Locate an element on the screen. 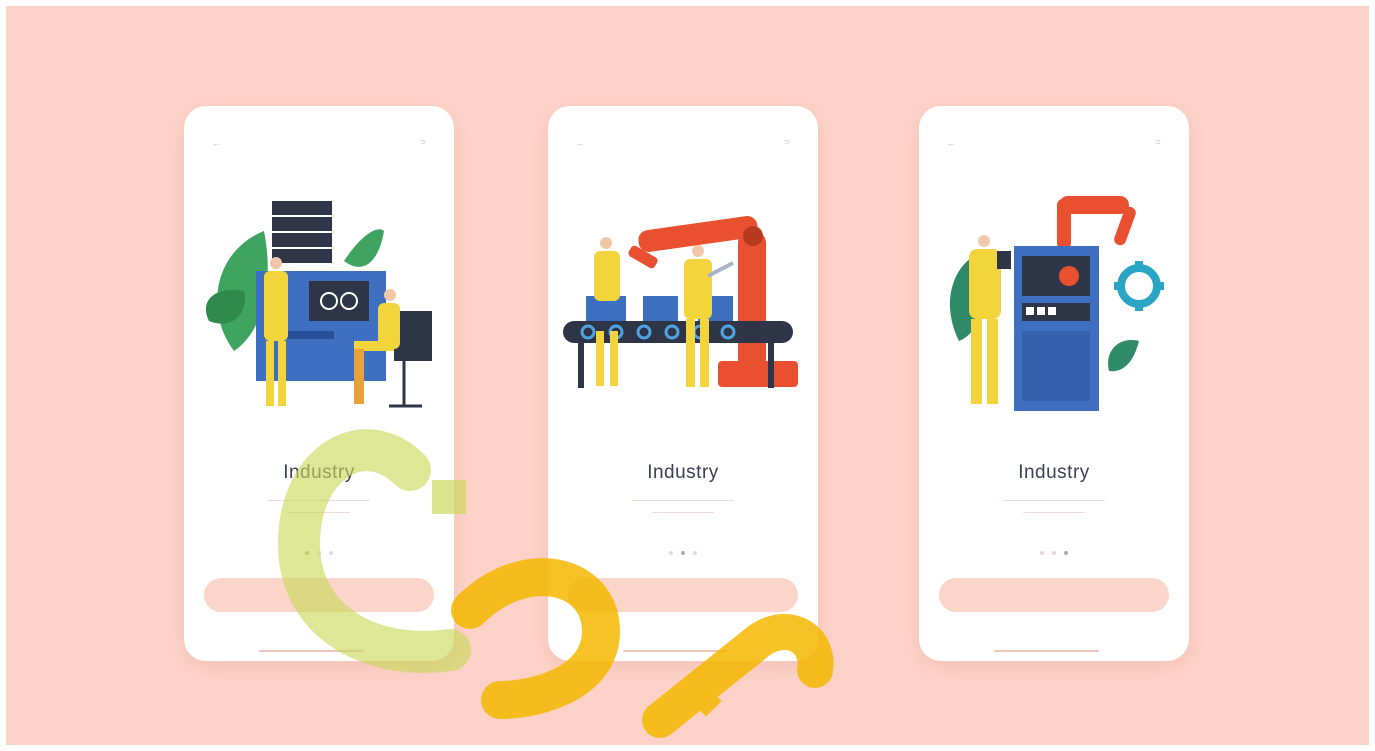  illustration-control-panel is located at coordinates (318, 304).